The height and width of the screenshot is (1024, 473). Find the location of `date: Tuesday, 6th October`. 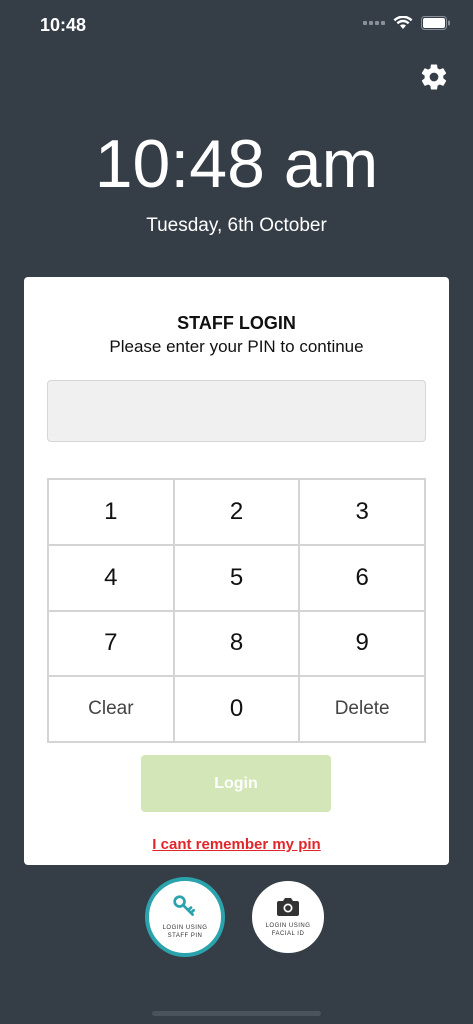

date: Tuesday, 6th October is located at coordinates (236, 225).